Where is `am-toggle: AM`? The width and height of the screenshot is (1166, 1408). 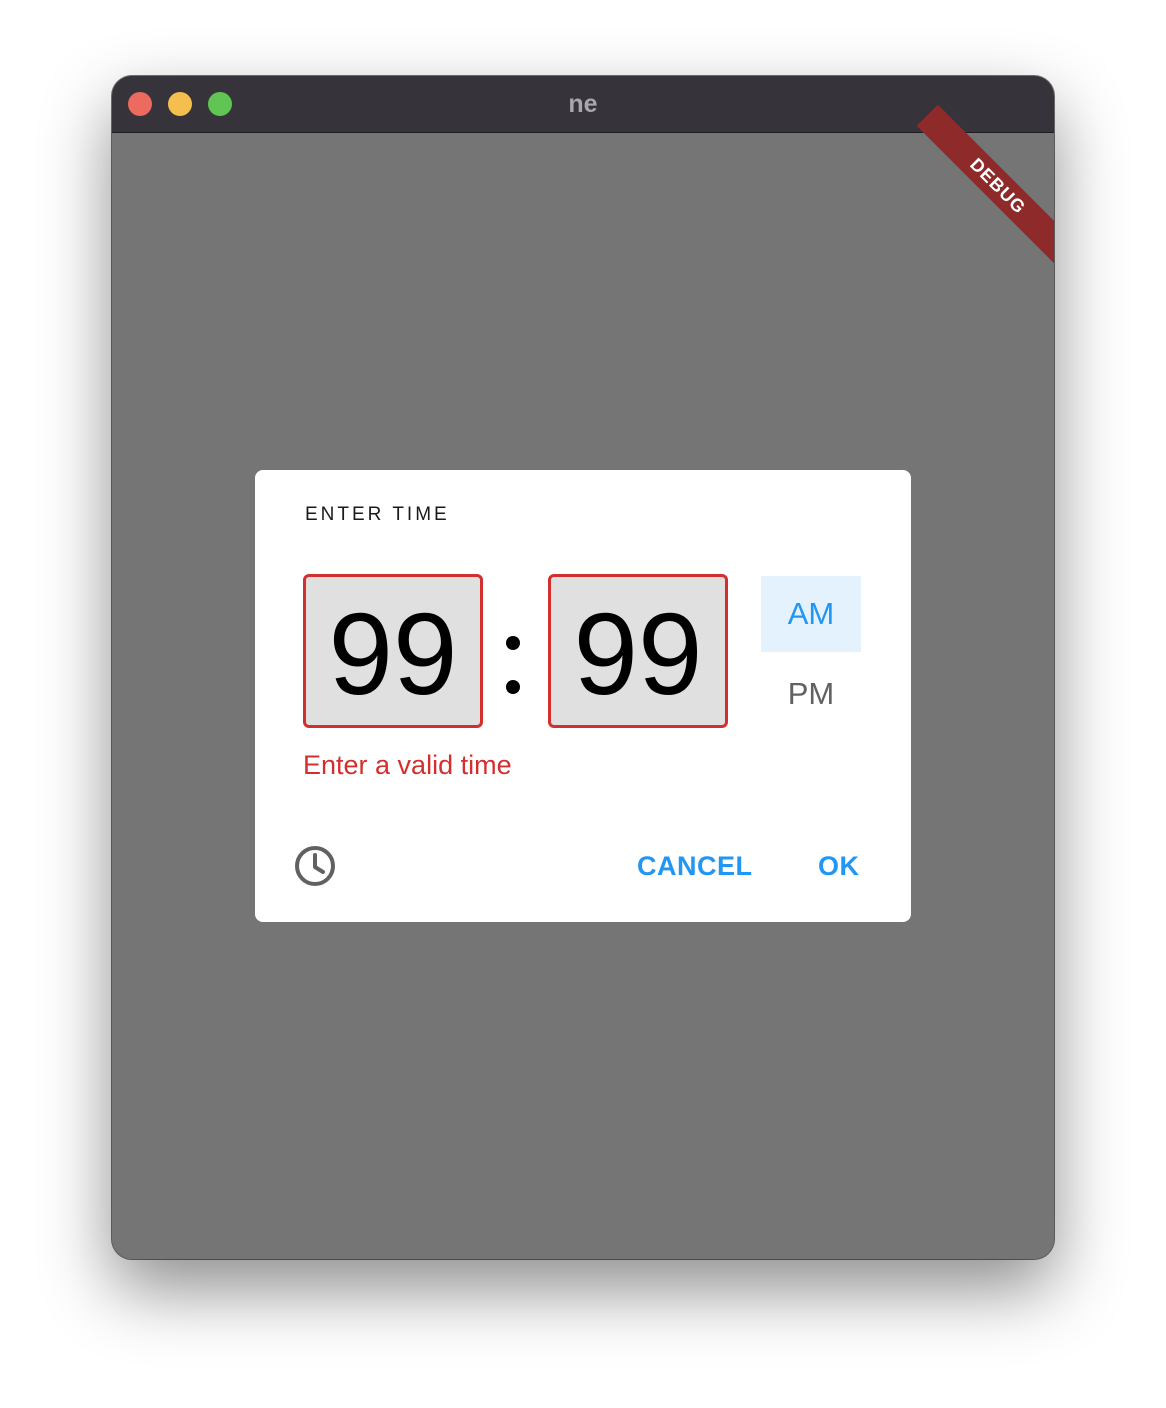
am-toggle: AM is located at coordinates (811, 614).